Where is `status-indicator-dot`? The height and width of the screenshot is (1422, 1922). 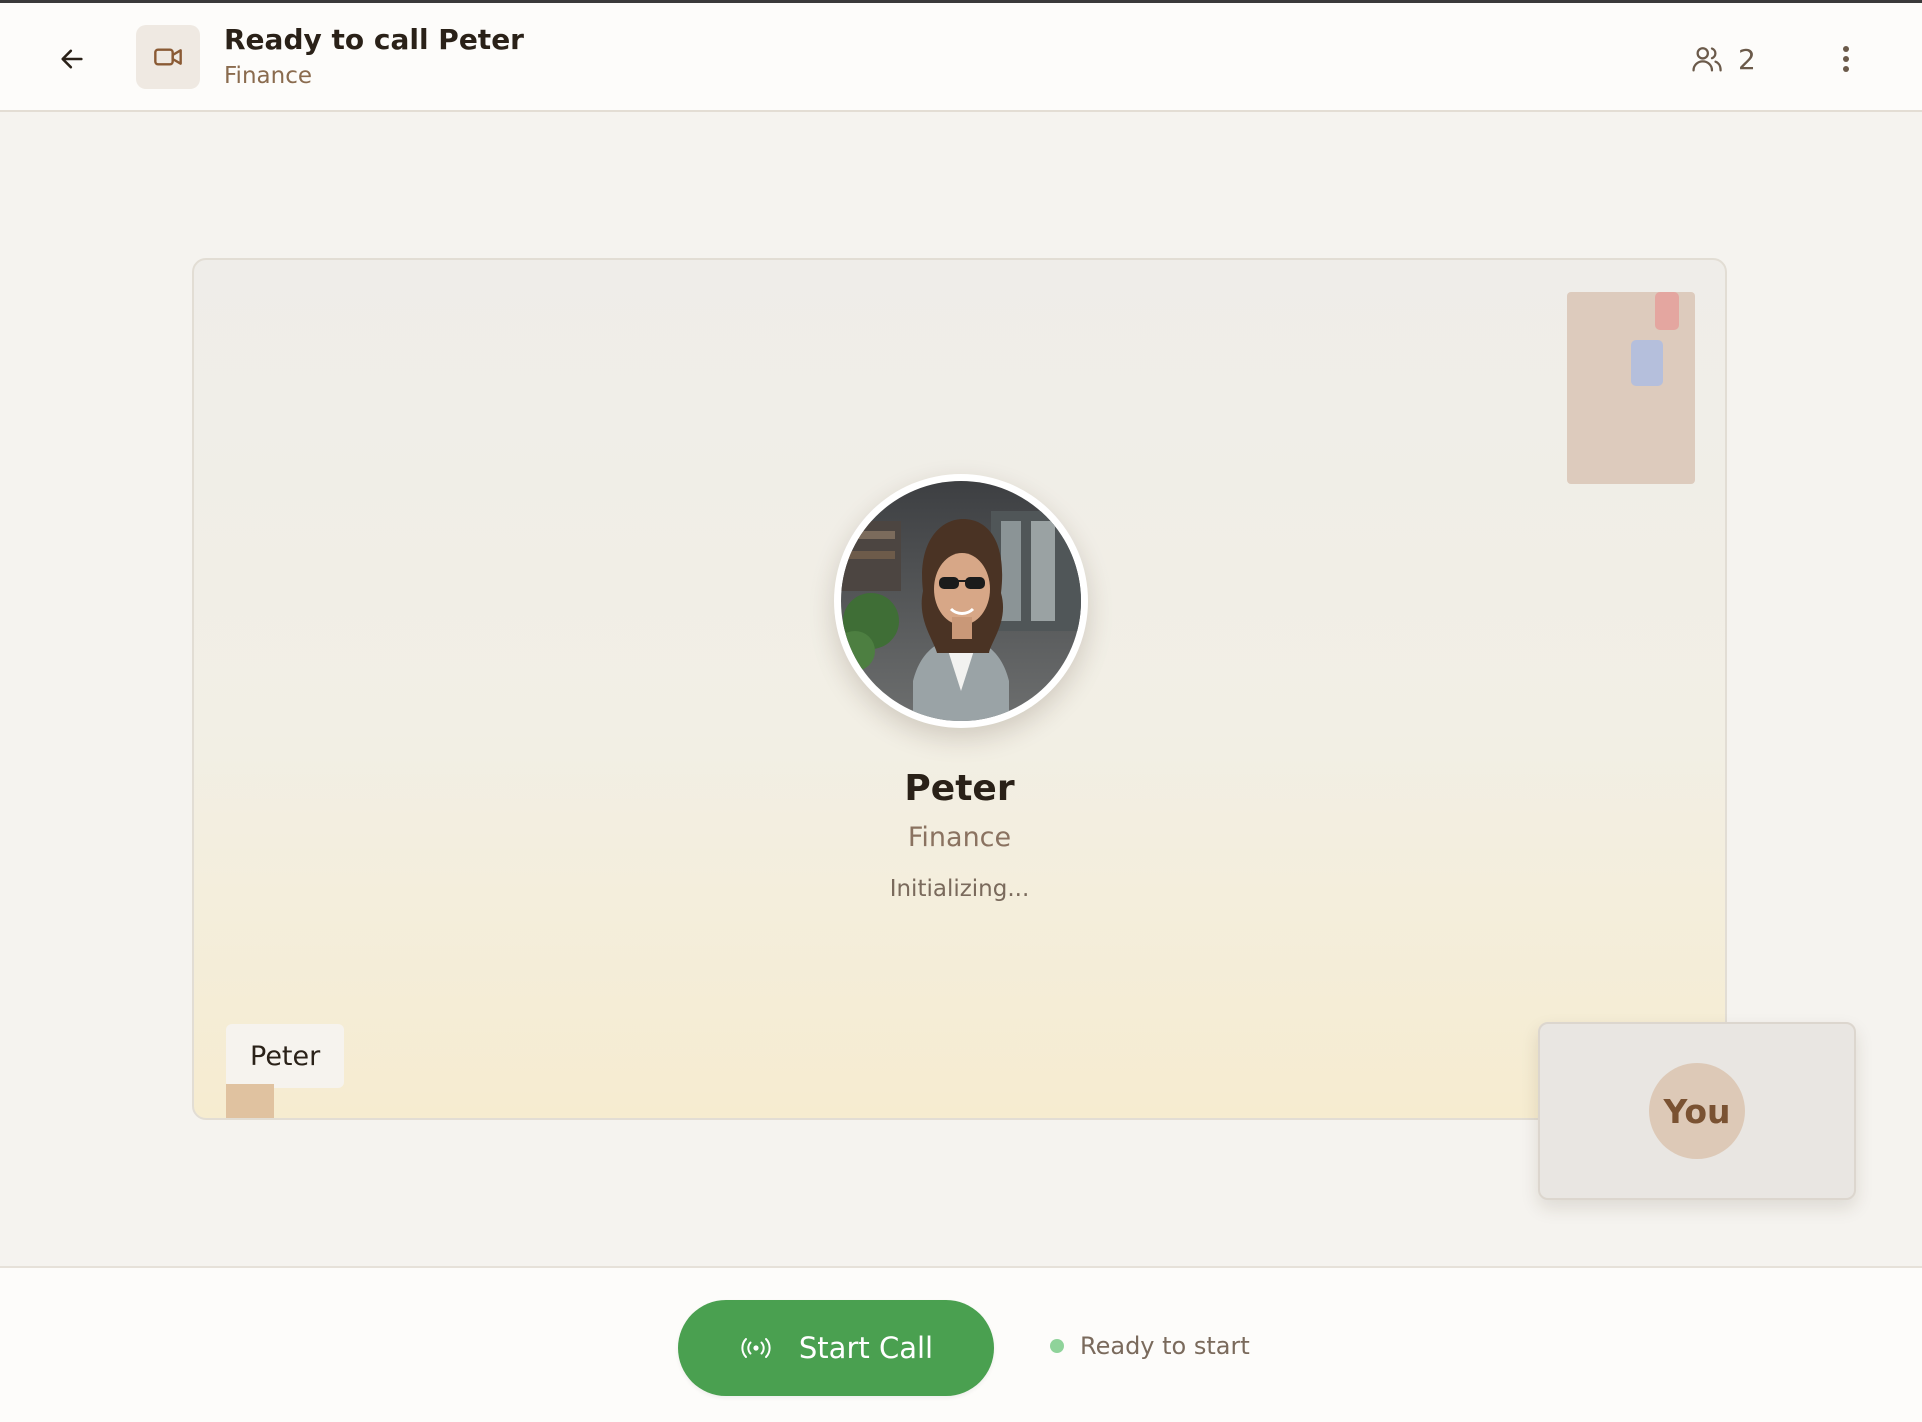 status-indicator-dot is located at coordinates (1057, 1346).